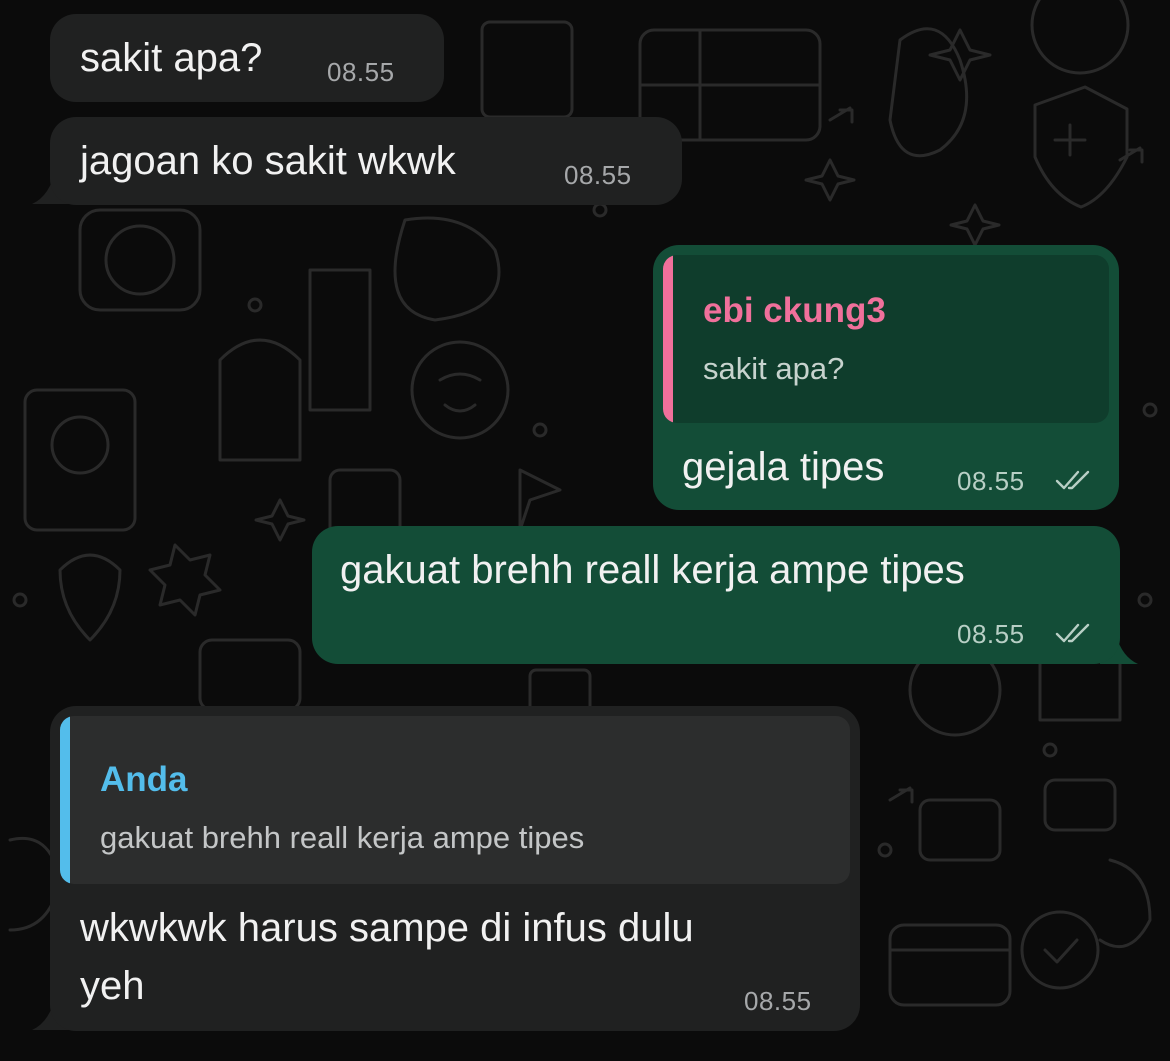  What do you see at coordinates (774, 368) in the screenshot?
I see `quote-text: sakit apa?` at bounding box center [774, 368].